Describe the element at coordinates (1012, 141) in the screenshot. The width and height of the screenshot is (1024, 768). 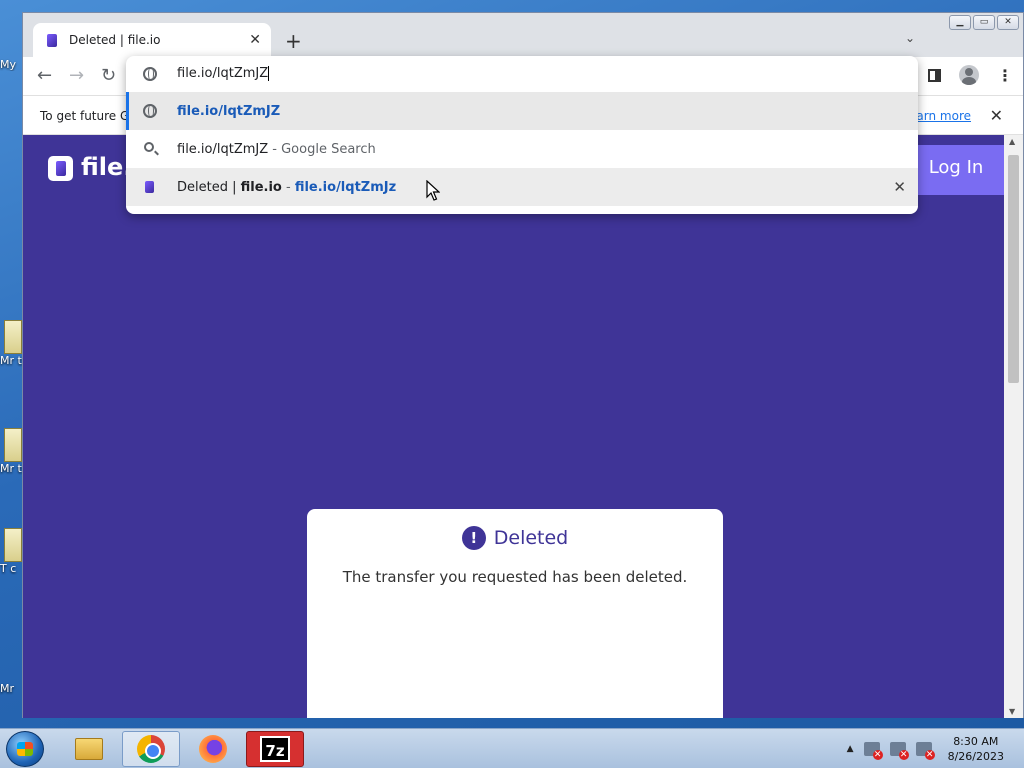
I see `scroll-up-arrow-icon: ▲` at that location.